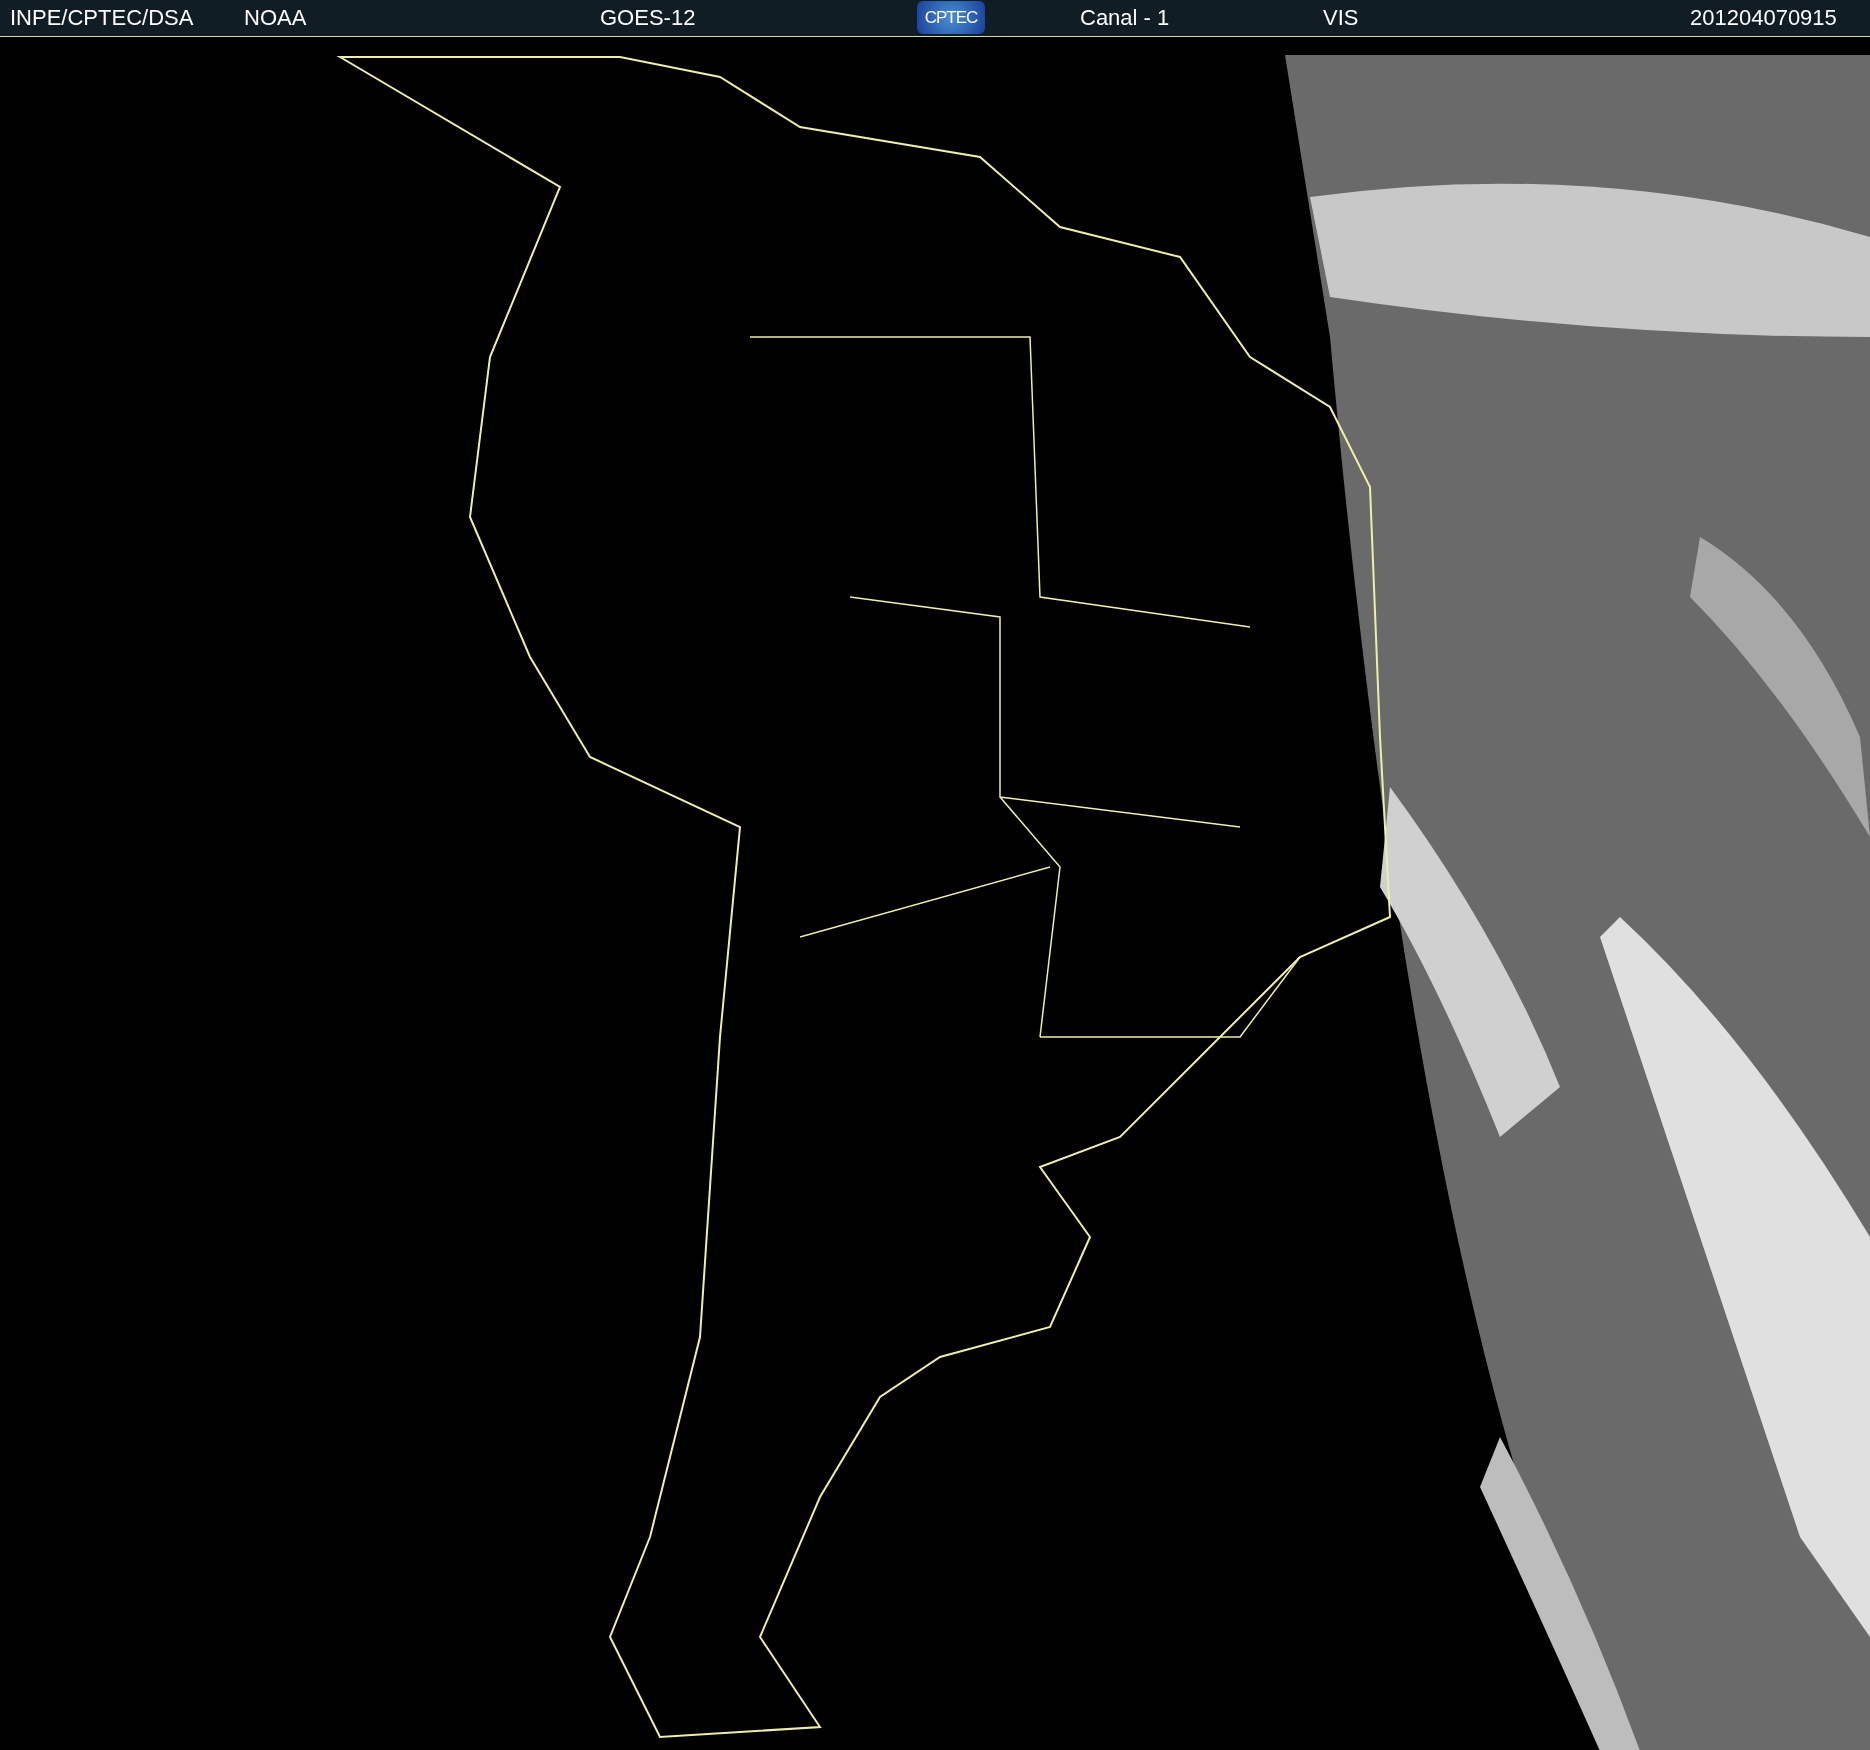  Describe the element at coordinates (1341, 18) in the screenshot. I see `band-label: VIS` at that location.